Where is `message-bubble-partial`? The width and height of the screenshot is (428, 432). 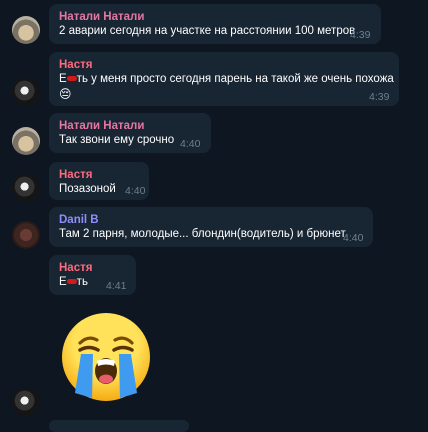 message-bubble-partial is located at coordinates (119, 426).